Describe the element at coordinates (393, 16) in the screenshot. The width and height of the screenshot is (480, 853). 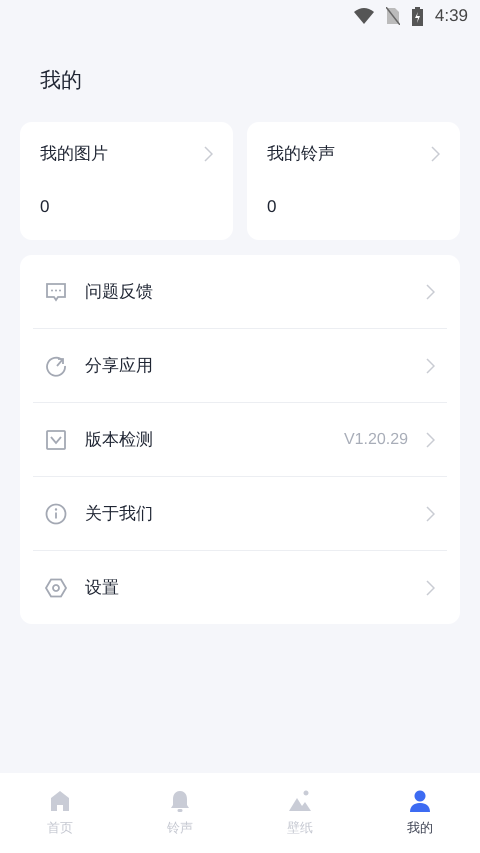
I see `no-sim-icon` at that location.